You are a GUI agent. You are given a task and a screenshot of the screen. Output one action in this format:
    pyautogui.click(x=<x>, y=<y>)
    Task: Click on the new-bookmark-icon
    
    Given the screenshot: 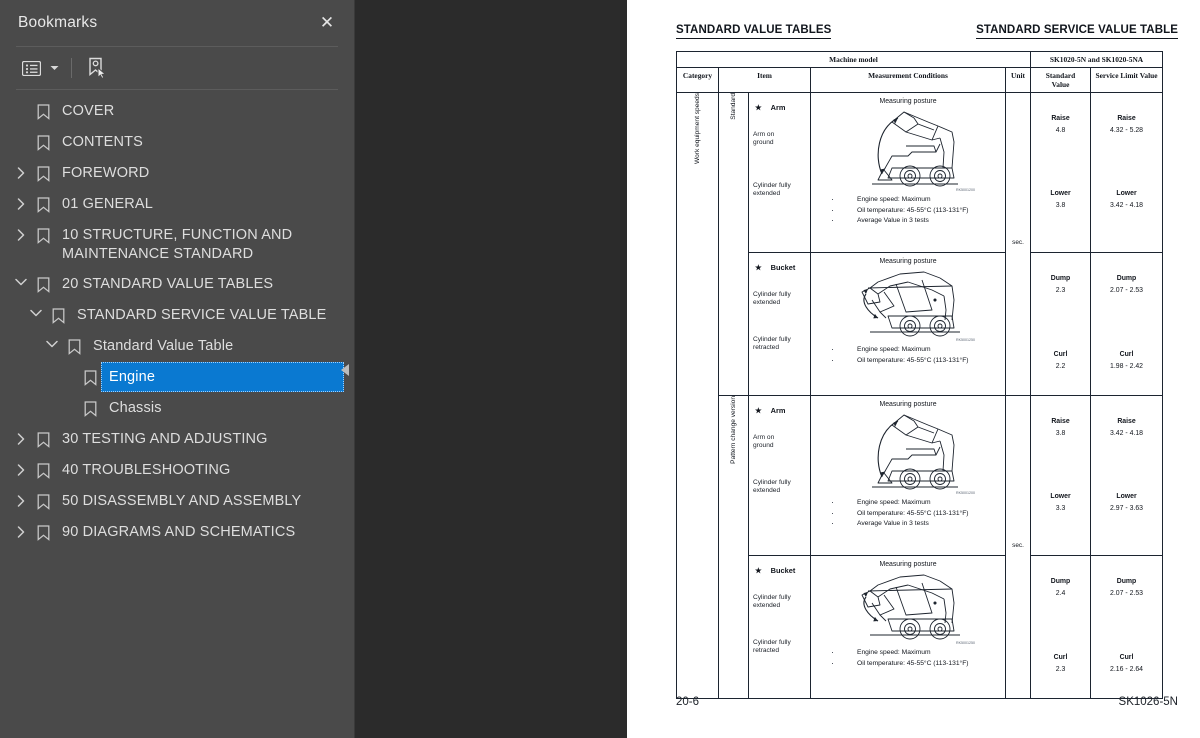 What is the action you would take?
    pyautogui.click(x=97, y=68)
    